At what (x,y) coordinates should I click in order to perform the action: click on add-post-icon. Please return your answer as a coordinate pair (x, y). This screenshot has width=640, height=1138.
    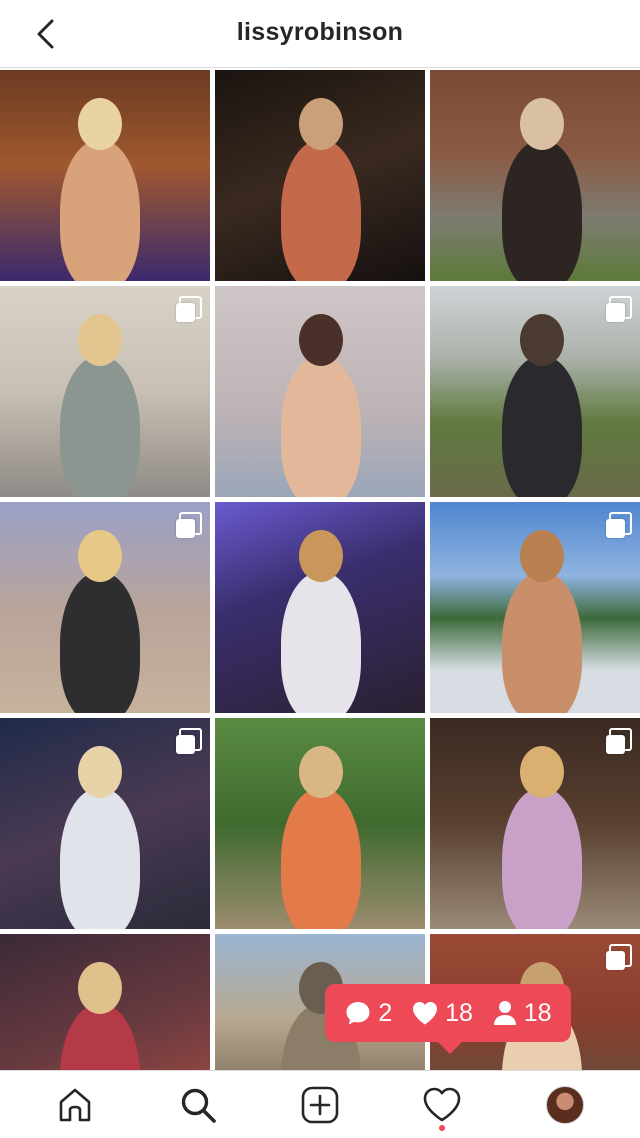
    Looking at the image, I should click on (320, 1104).